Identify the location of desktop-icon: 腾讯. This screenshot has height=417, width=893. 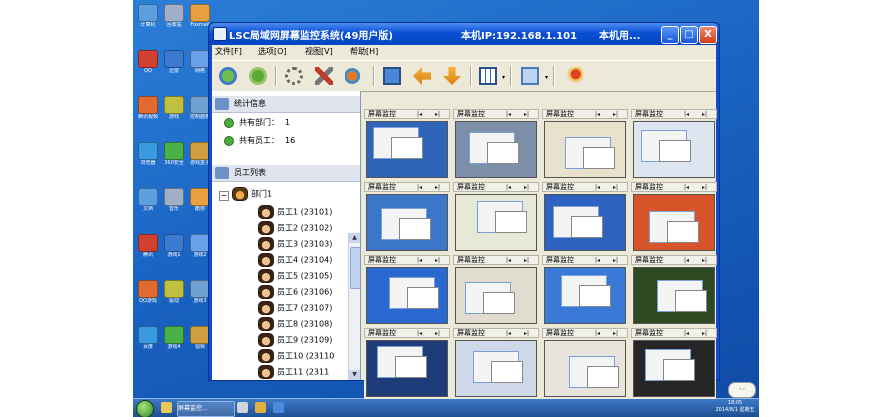
(148, 246).